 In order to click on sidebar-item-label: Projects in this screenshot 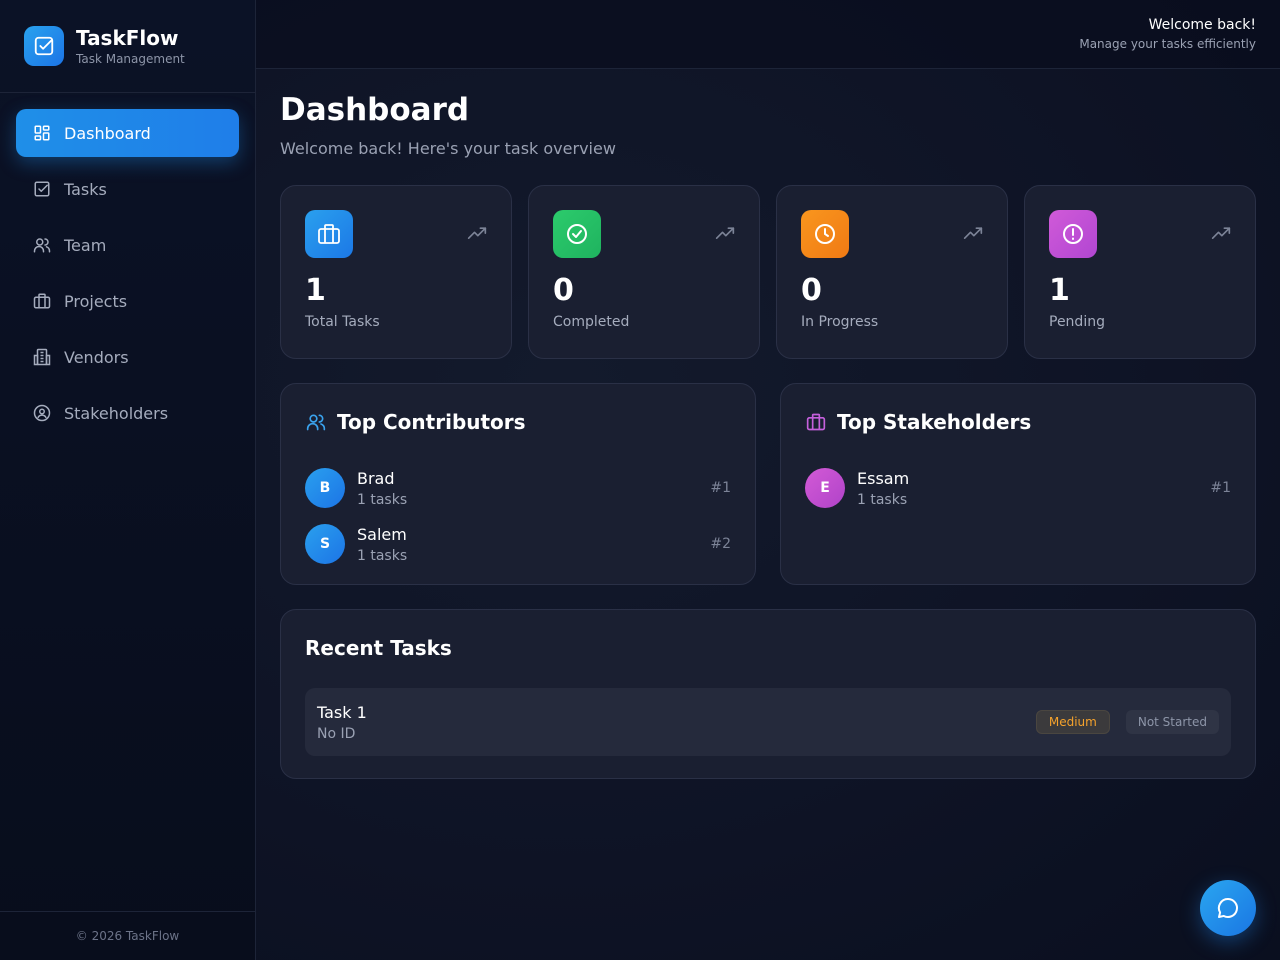, I will do `click(96, 301)`.